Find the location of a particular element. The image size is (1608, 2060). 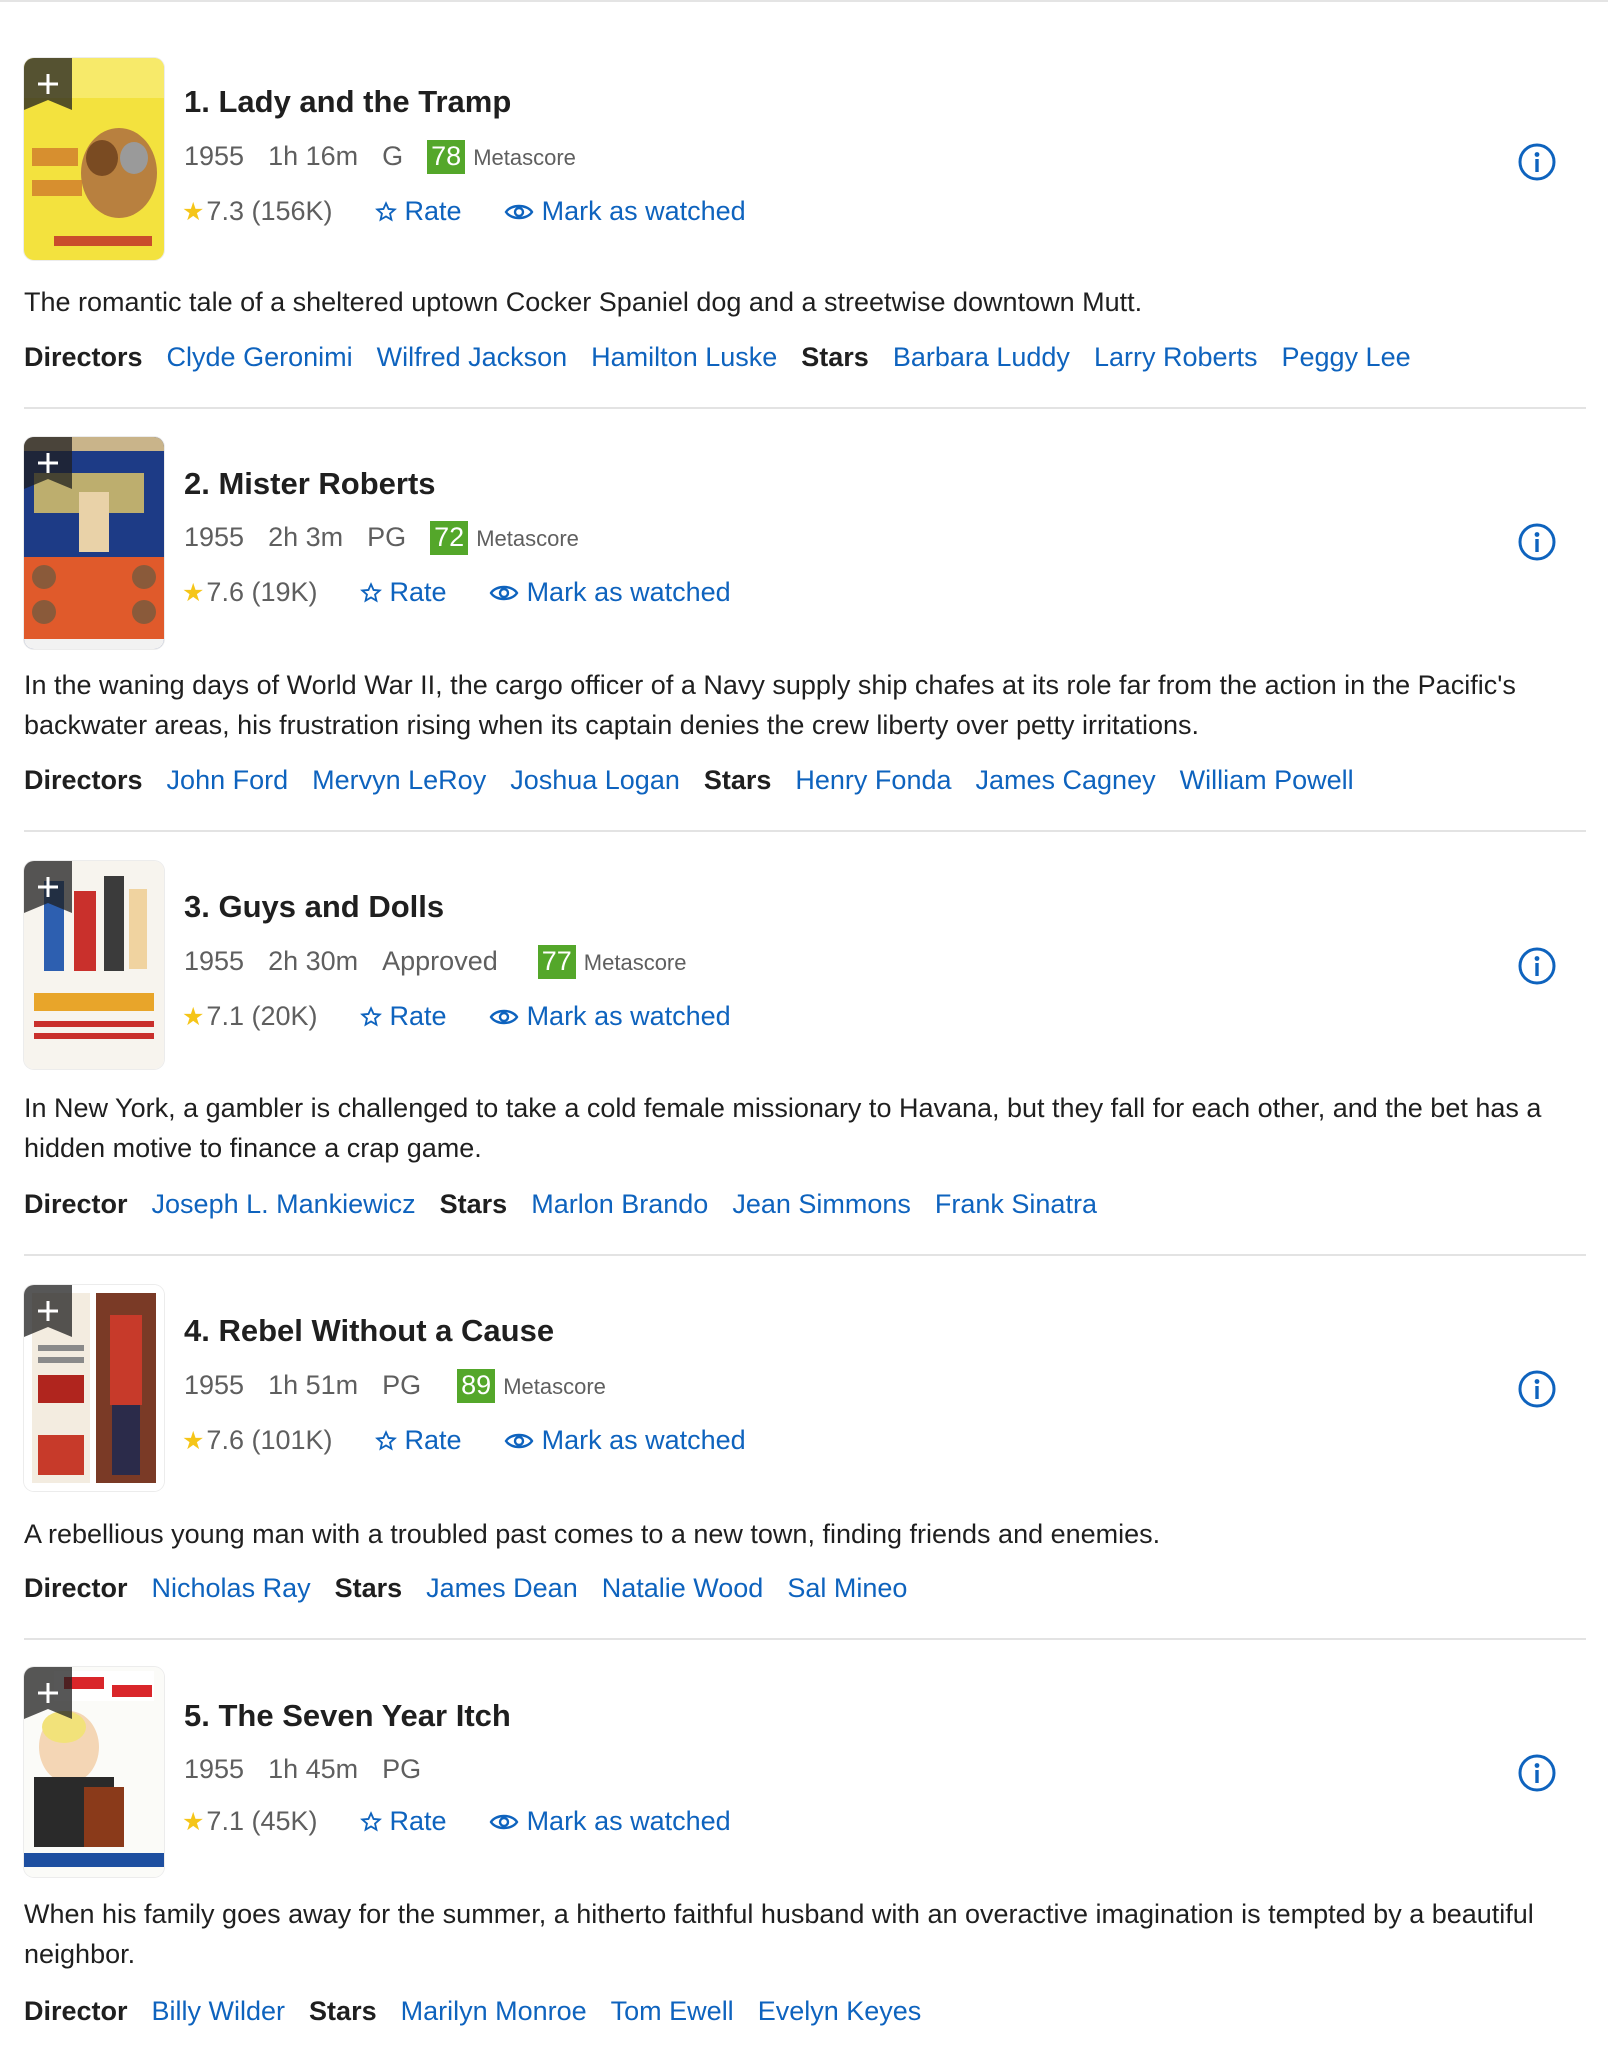

movie-title: 5. The Seven Year Itch is located at coordinates (347, 1716).